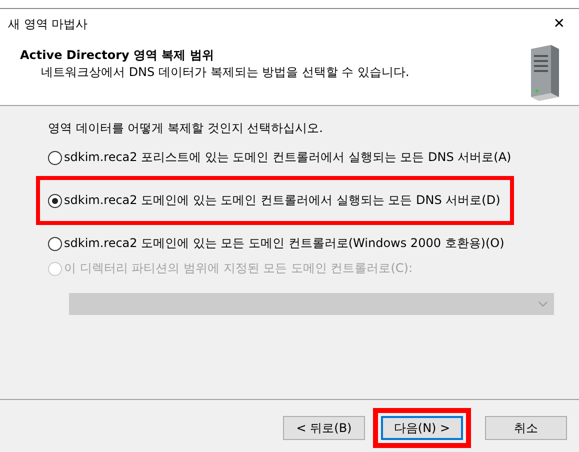 This screenshot has width=579, height=452. I want to click on wizard-button: 다음(N) >, so click(422, 428).